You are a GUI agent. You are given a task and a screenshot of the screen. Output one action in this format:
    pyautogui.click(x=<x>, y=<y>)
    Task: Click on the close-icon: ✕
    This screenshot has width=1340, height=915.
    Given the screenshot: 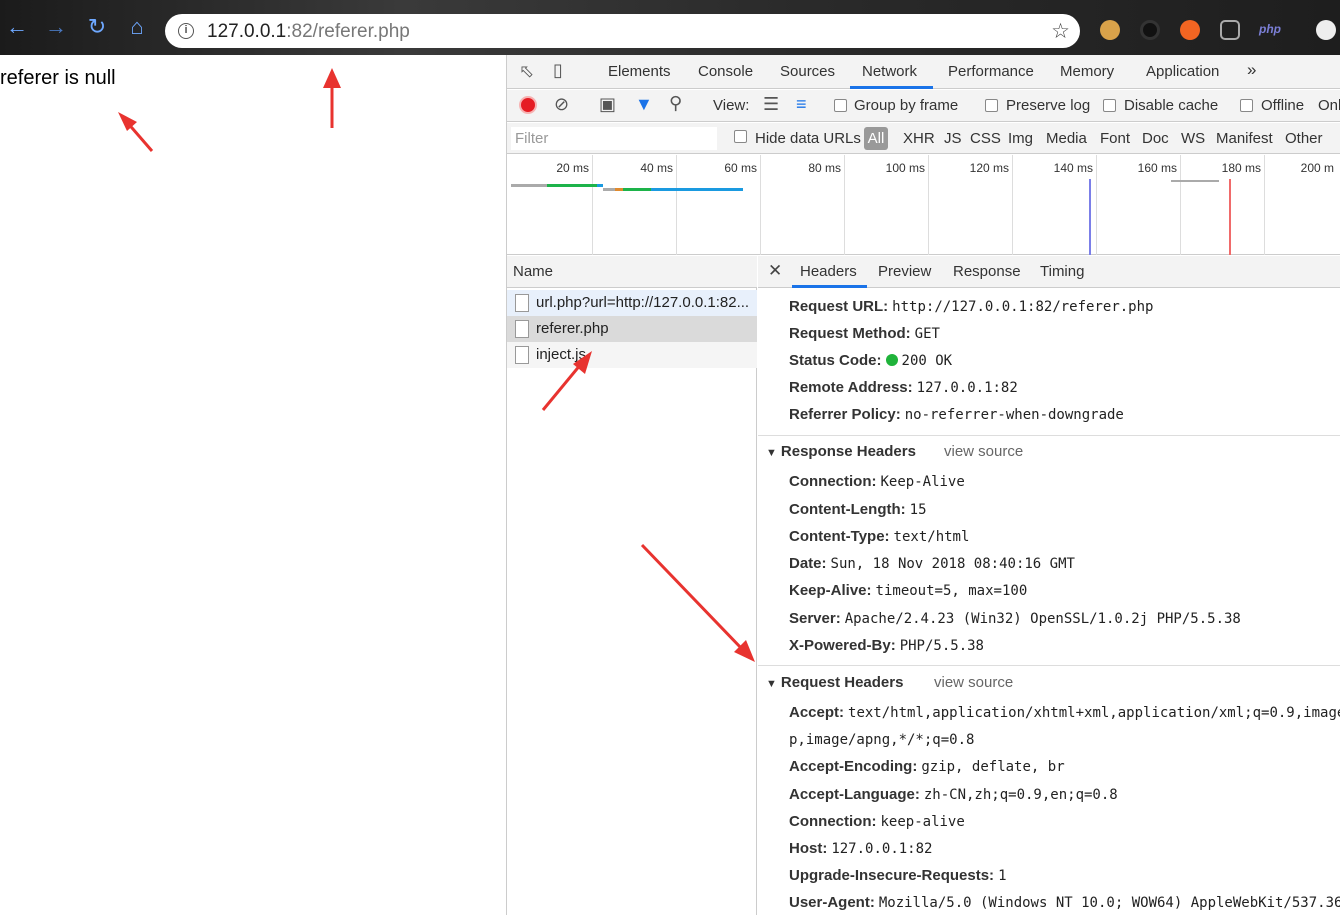 What is the action you would take?
    pyautogui.click(x=775, y=271)
    